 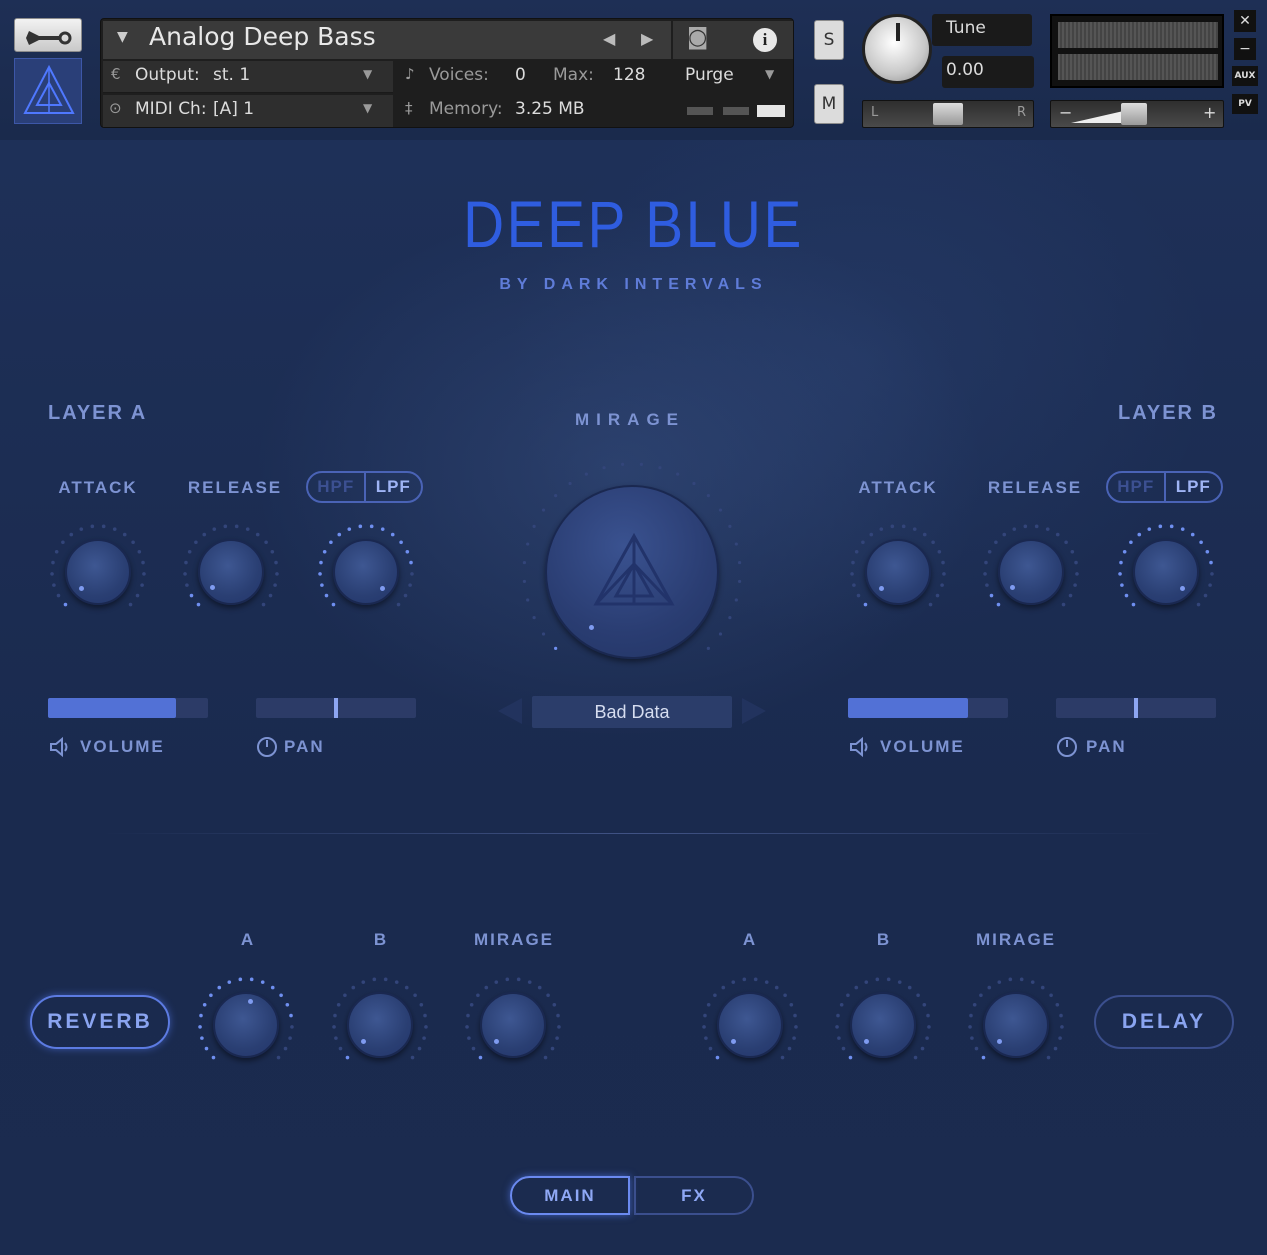 I want to click on close-button: ✕, so click(x=1245, y=21).